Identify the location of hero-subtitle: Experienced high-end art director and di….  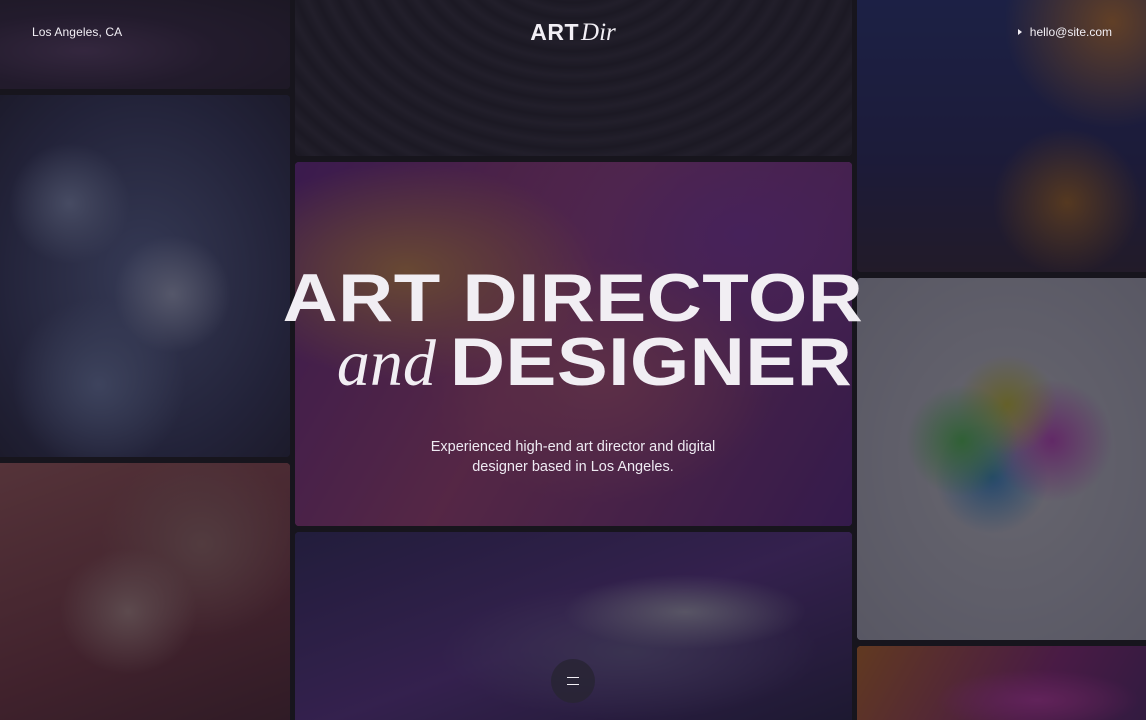
(573, 457).